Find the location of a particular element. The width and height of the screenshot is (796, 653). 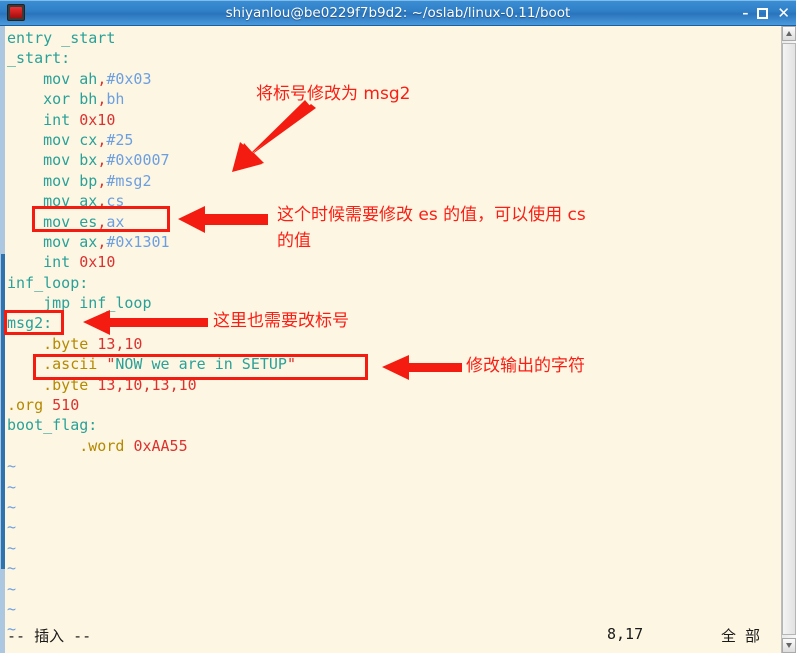

code-token: _start: is located at coordinates (39, 58).